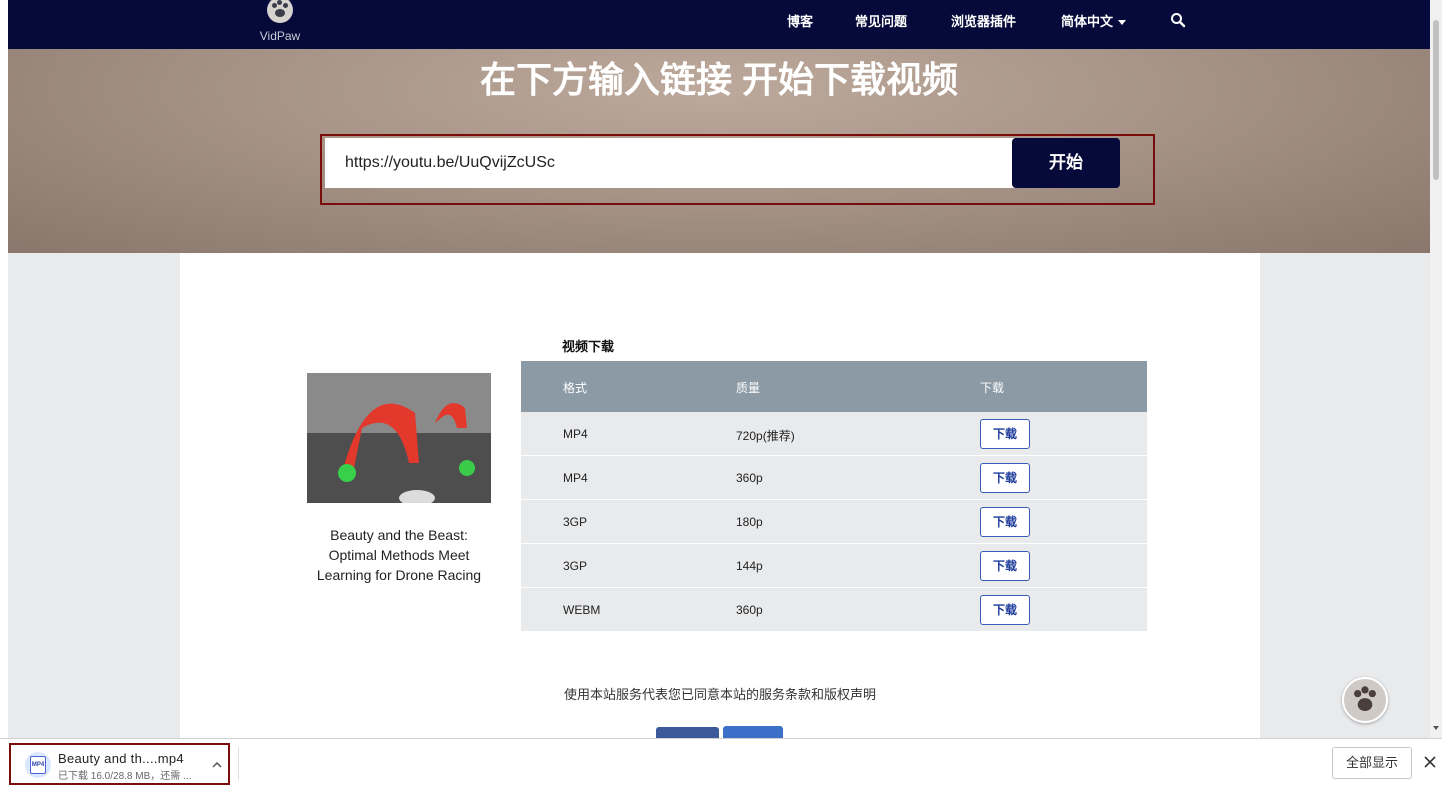 Image resolution: width=1442 pixels, height=787 pixels. I want to click on nav-blog: 博客, so click(800, 20).